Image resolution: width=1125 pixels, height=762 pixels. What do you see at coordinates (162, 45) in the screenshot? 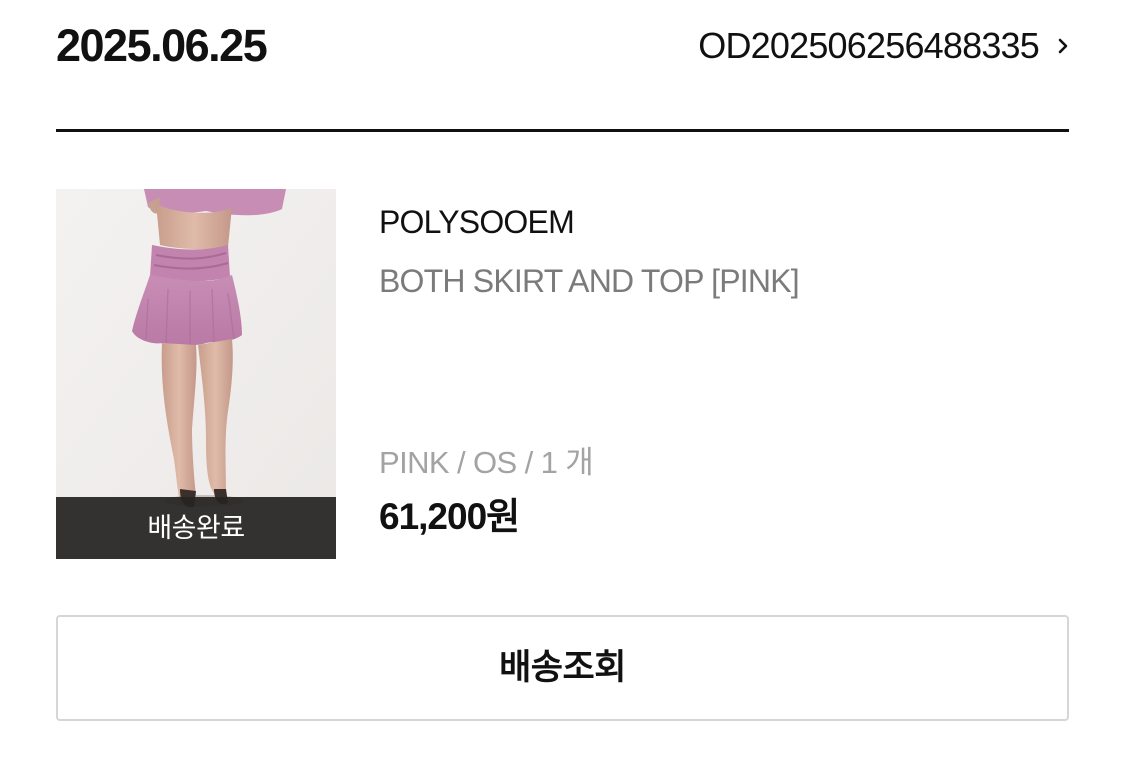
I see `order-date: 2025.06.25` at bounding box center [162, 45].